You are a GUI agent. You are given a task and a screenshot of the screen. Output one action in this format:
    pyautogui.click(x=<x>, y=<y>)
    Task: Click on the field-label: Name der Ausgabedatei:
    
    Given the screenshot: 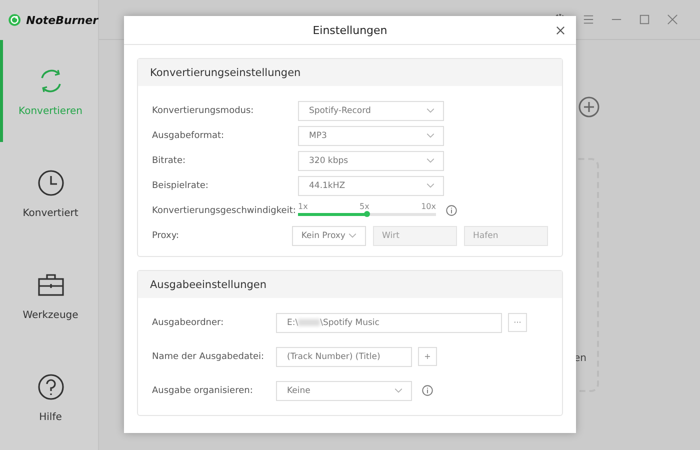 What is the action you would take?
    pyautogui.click(x=209, y=357)
    